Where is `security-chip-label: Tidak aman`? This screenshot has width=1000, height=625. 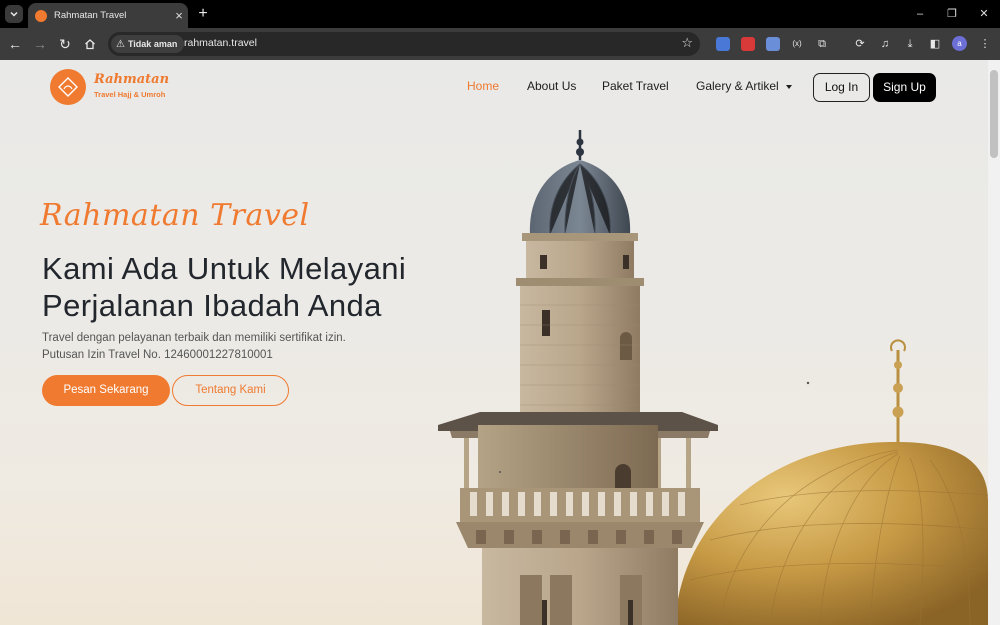
security-chip-label: Tidak aman is located at coordinates (152, 44).